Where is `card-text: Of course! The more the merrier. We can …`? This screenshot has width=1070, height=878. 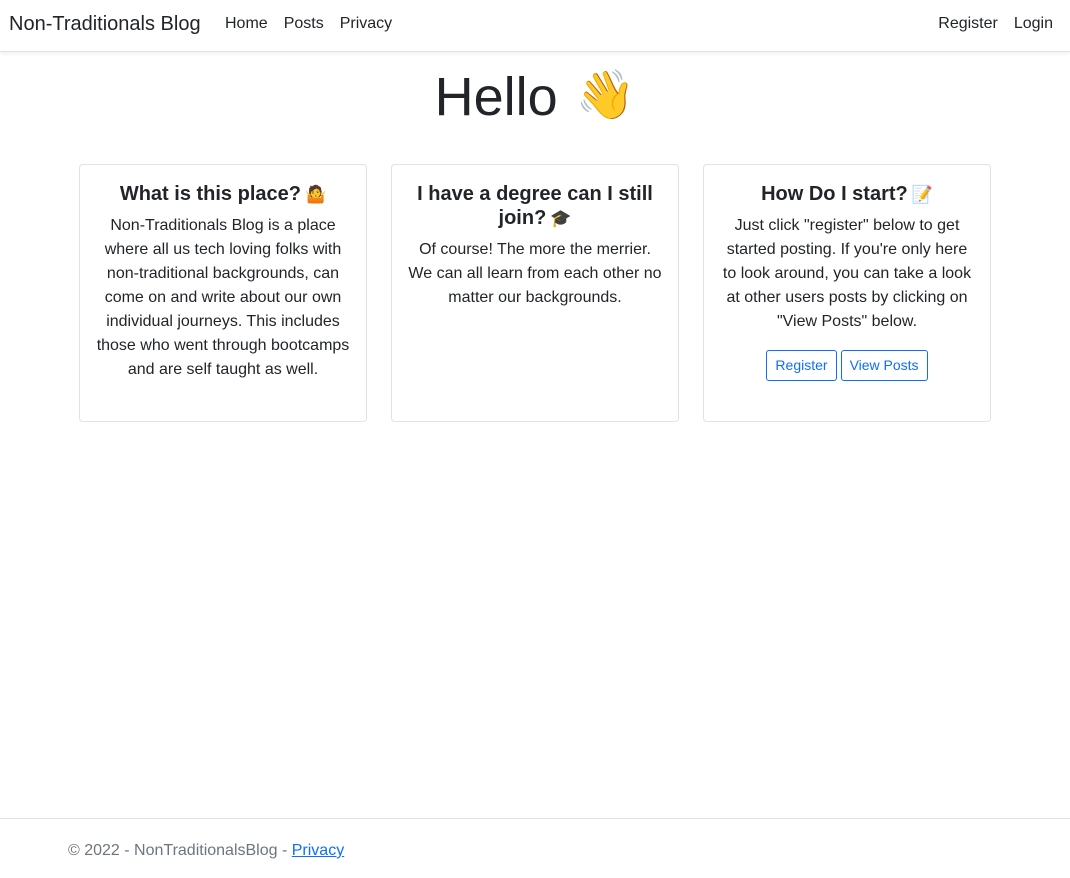
card-text: Of course! The more the merrier. We can … is located at coordinates (535, 273).